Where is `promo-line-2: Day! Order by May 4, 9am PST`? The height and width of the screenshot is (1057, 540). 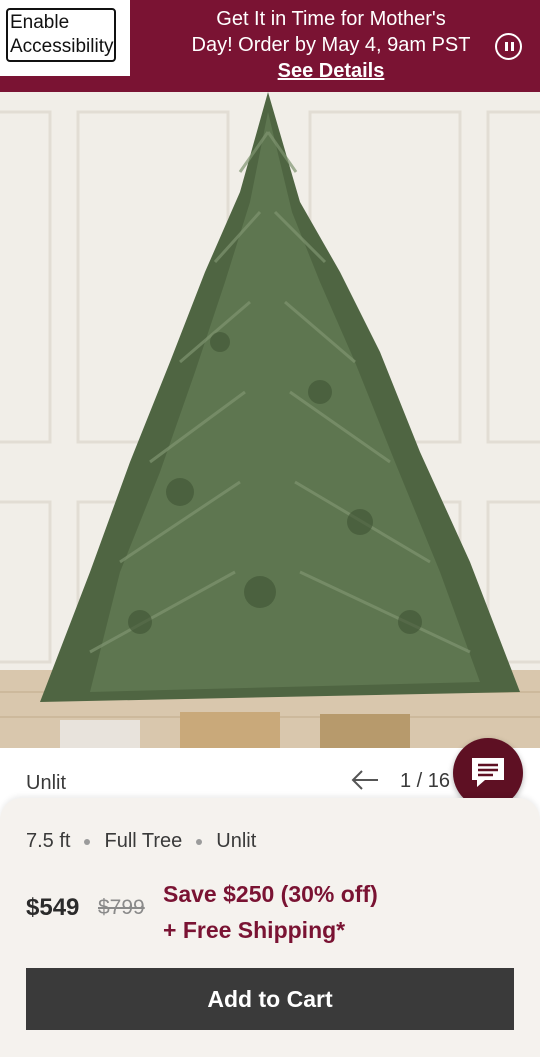 promo-line-2: Day! Order by May 4, 9am PST is located at coordinates (331, 45).